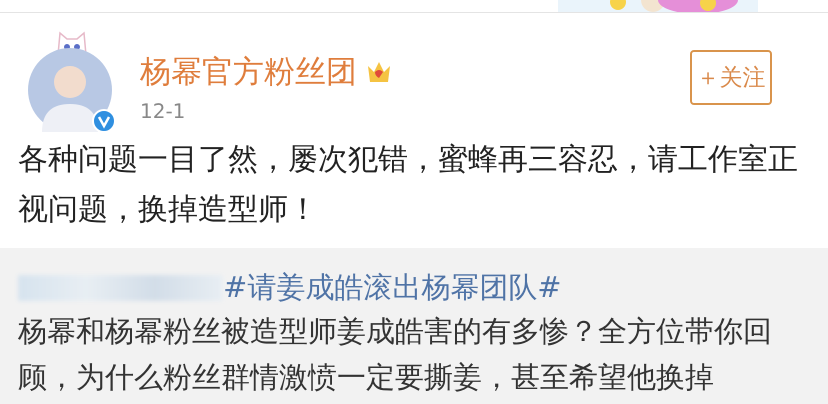  What do you see at coordinates (248, 72) in the screenshot?
I see `author-name: 杨幂官方粉丝团` at bounding box center [248, 72].